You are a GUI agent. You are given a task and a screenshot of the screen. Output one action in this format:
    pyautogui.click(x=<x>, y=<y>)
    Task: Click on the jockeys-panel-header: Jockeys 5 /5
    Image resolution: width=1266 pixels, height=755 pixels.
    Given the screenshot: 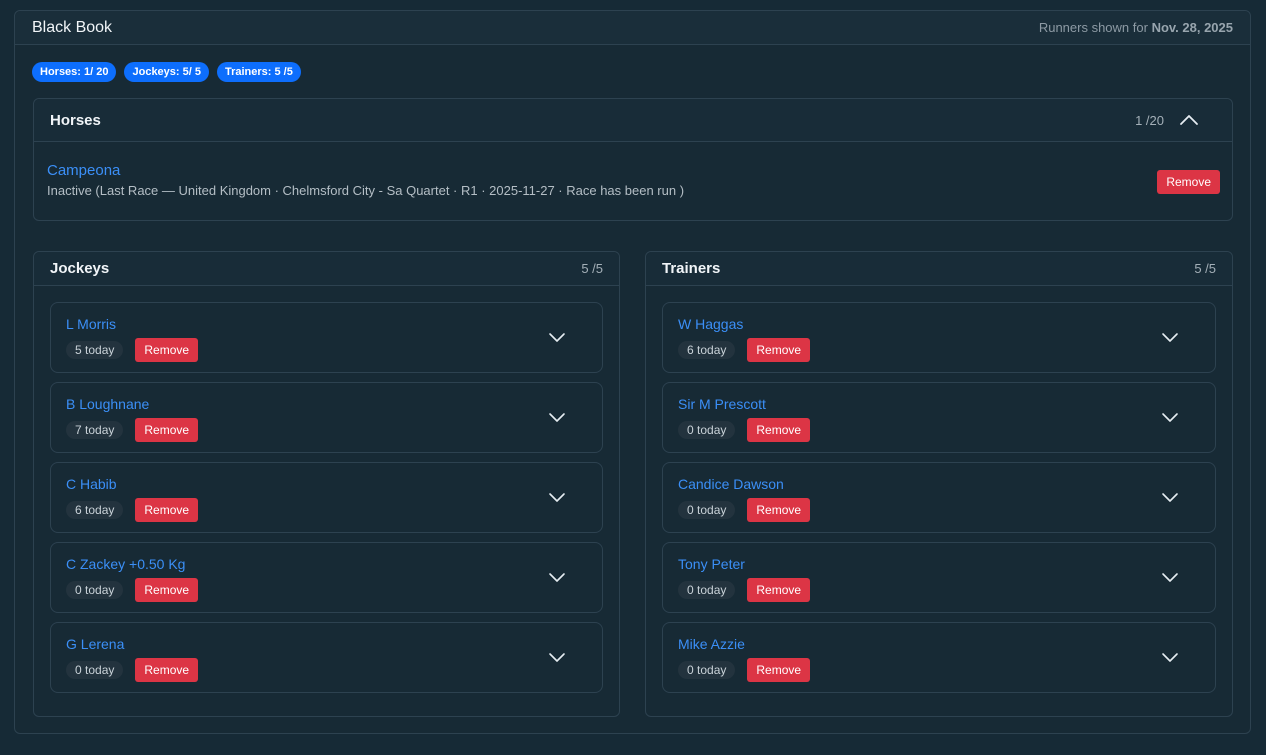 What is the action you would take?
    pyautogui.click(x=326, y=269)
    